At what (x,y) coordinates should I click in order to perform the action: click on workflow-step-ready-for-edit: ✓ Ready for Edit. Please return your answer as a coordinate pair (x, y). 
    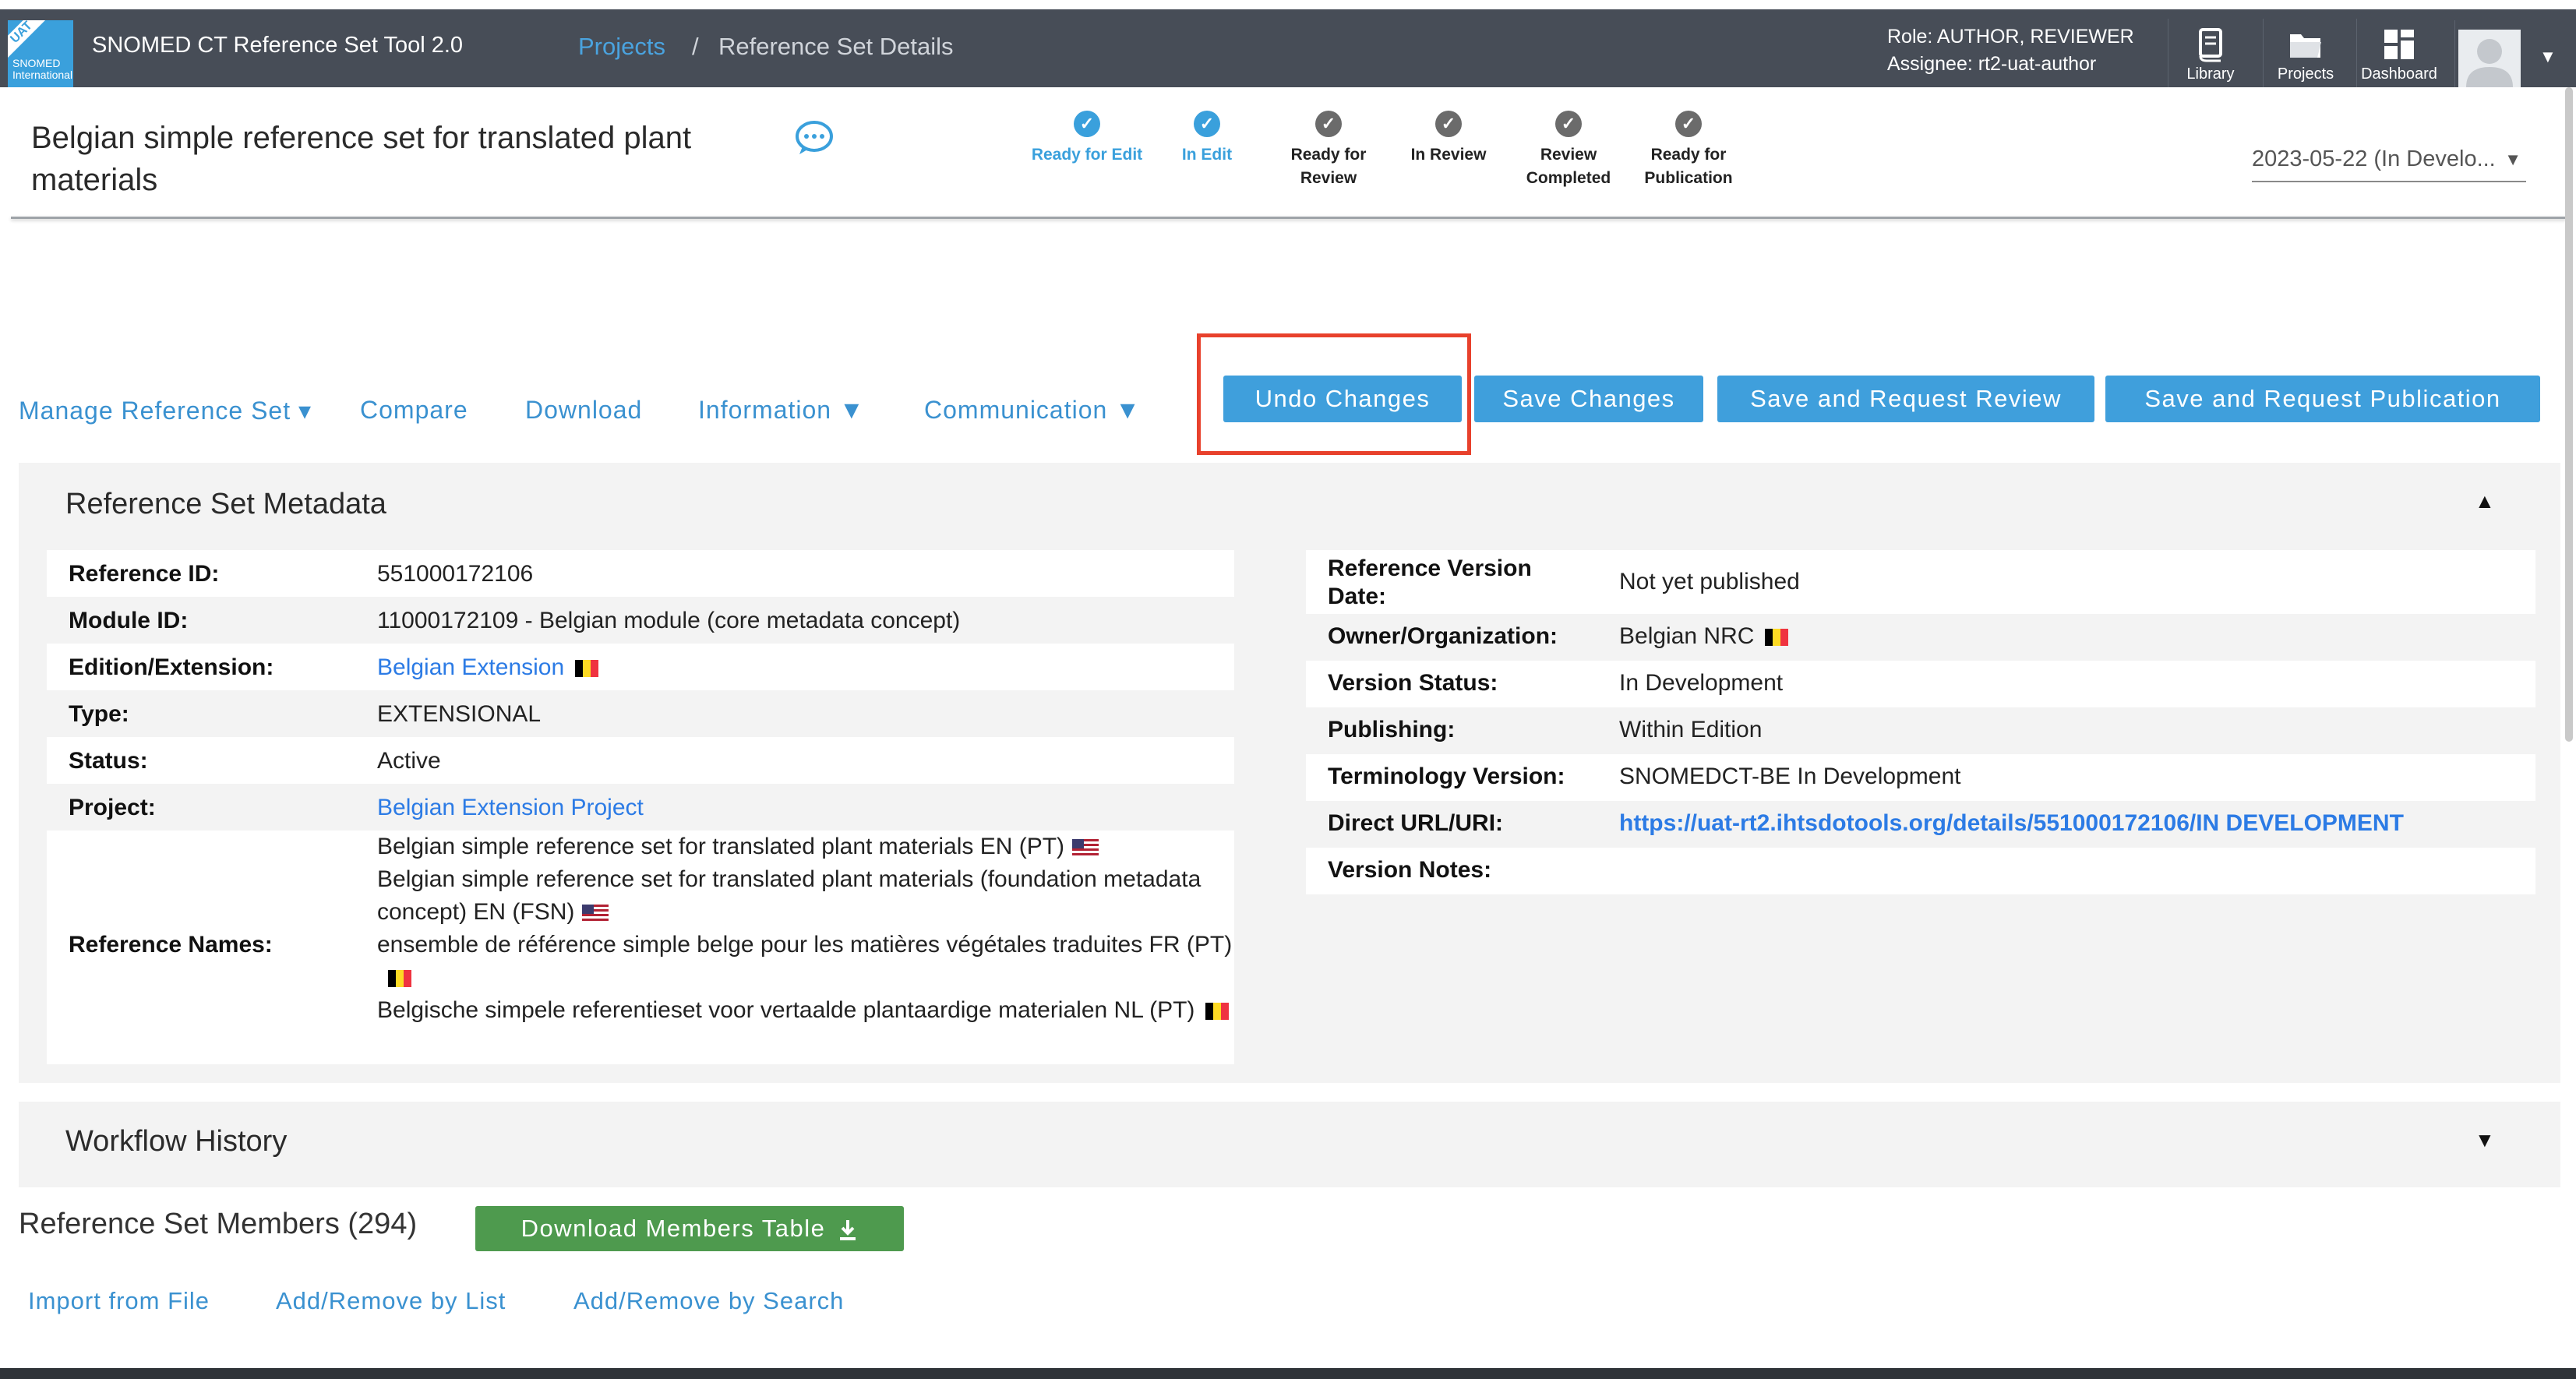
    Looking at the image, I should click on (1087, 139).